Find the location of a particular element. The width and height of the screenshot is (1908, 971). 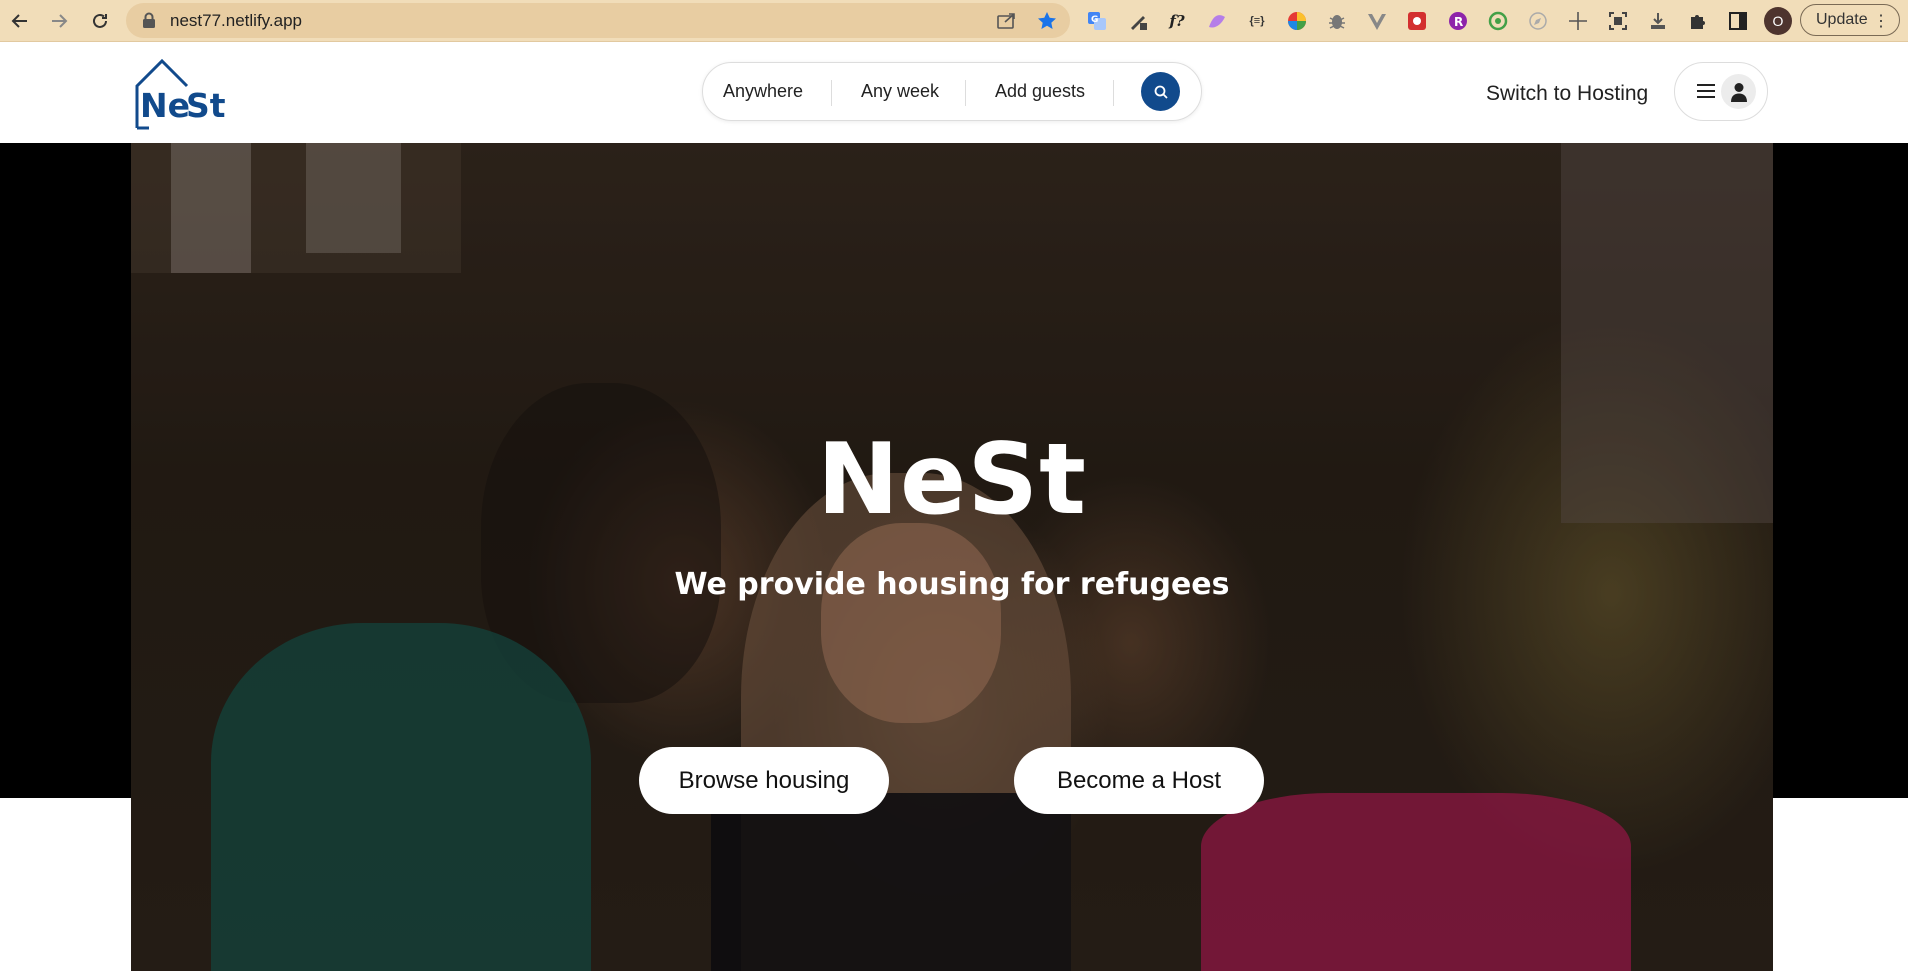

back-icon is located at coordinates (20, 21).